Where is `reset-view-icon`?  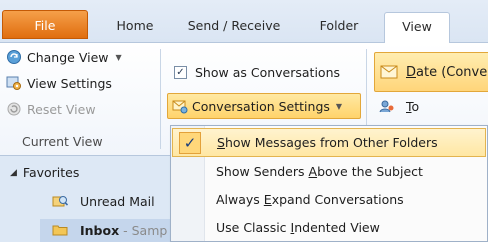
reset-view-icon is located at coordinates (14, 109).